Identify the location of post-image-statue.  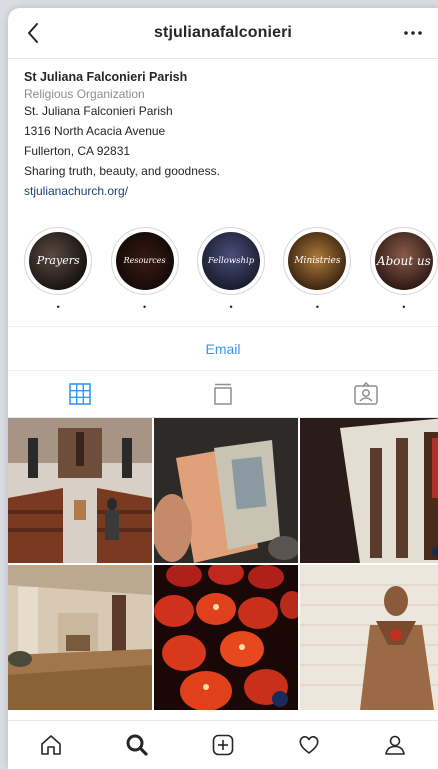
(369, 637).